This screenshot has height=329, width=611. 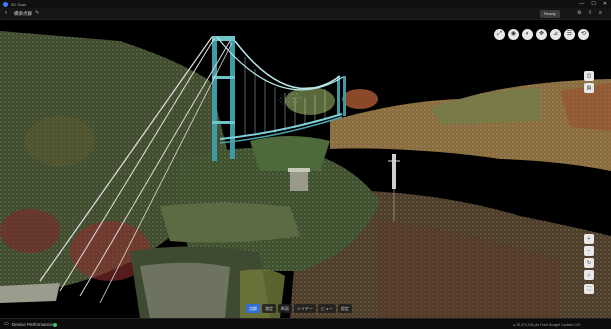 I want to click on zoom-out-icon: −, so click(x=589, y=251).